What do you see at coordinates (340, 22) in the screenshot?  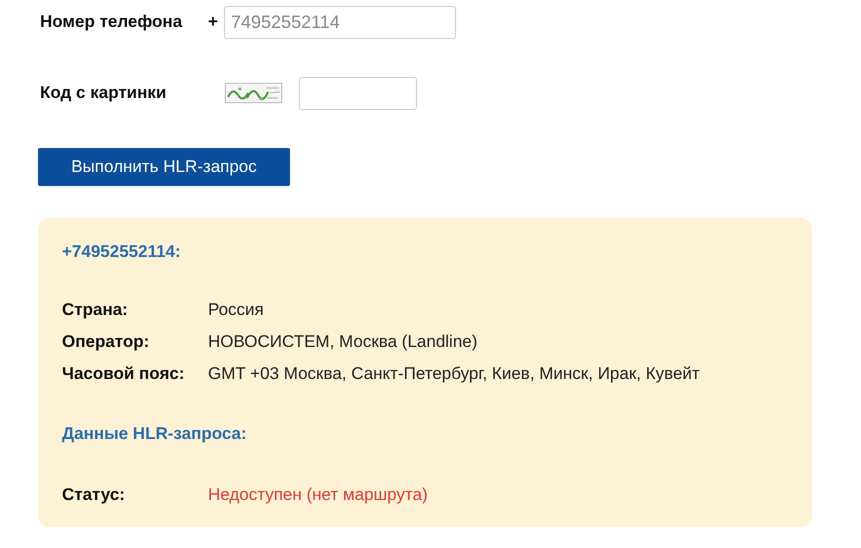 I see `phone-input: 74952552114` at bounding box center [340, 22].